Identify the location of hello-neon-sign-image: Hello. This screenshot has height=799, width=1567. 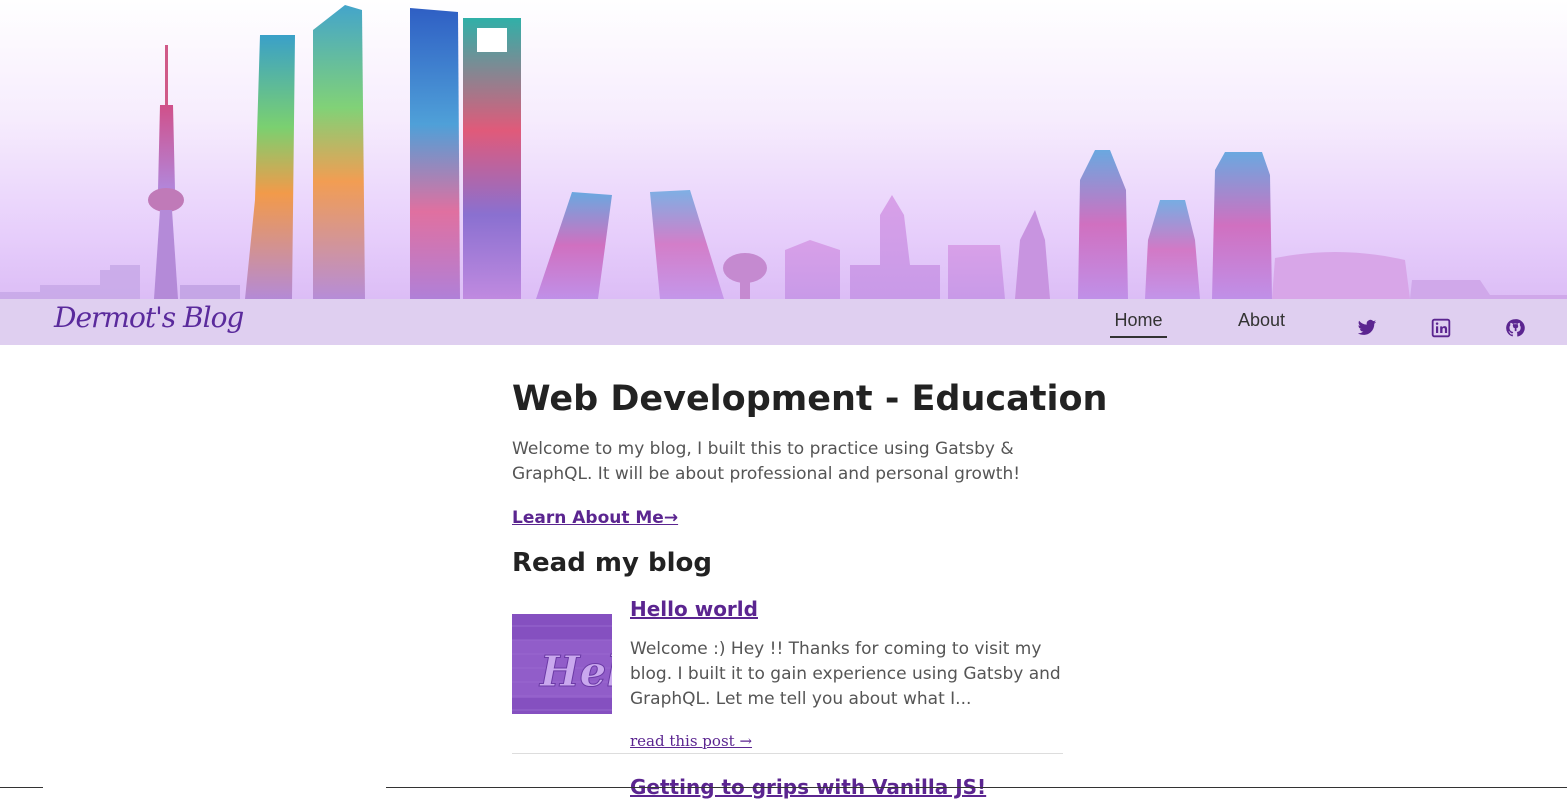
(562, 664).